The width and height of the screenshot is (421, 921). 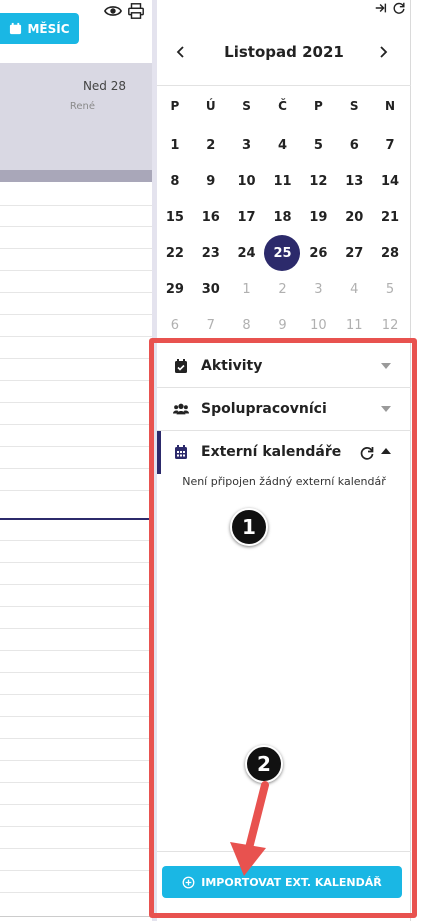 I want to click on mini-calendar-title: Listopad 2021, so click(x=284, y=52).